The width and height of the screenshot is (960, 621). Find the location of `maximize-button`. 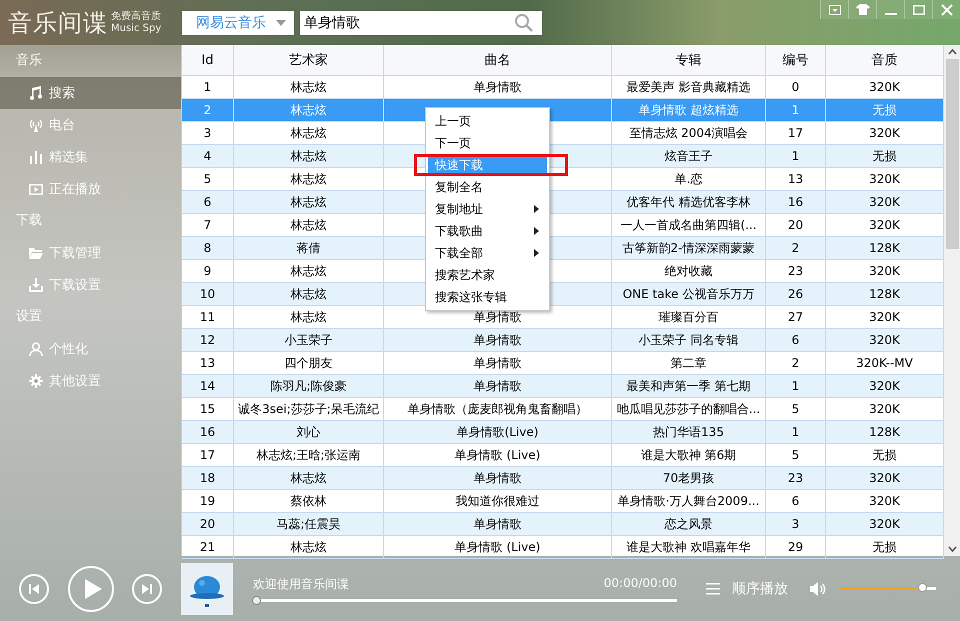

maximize-button is located at coordinates (918, 9).